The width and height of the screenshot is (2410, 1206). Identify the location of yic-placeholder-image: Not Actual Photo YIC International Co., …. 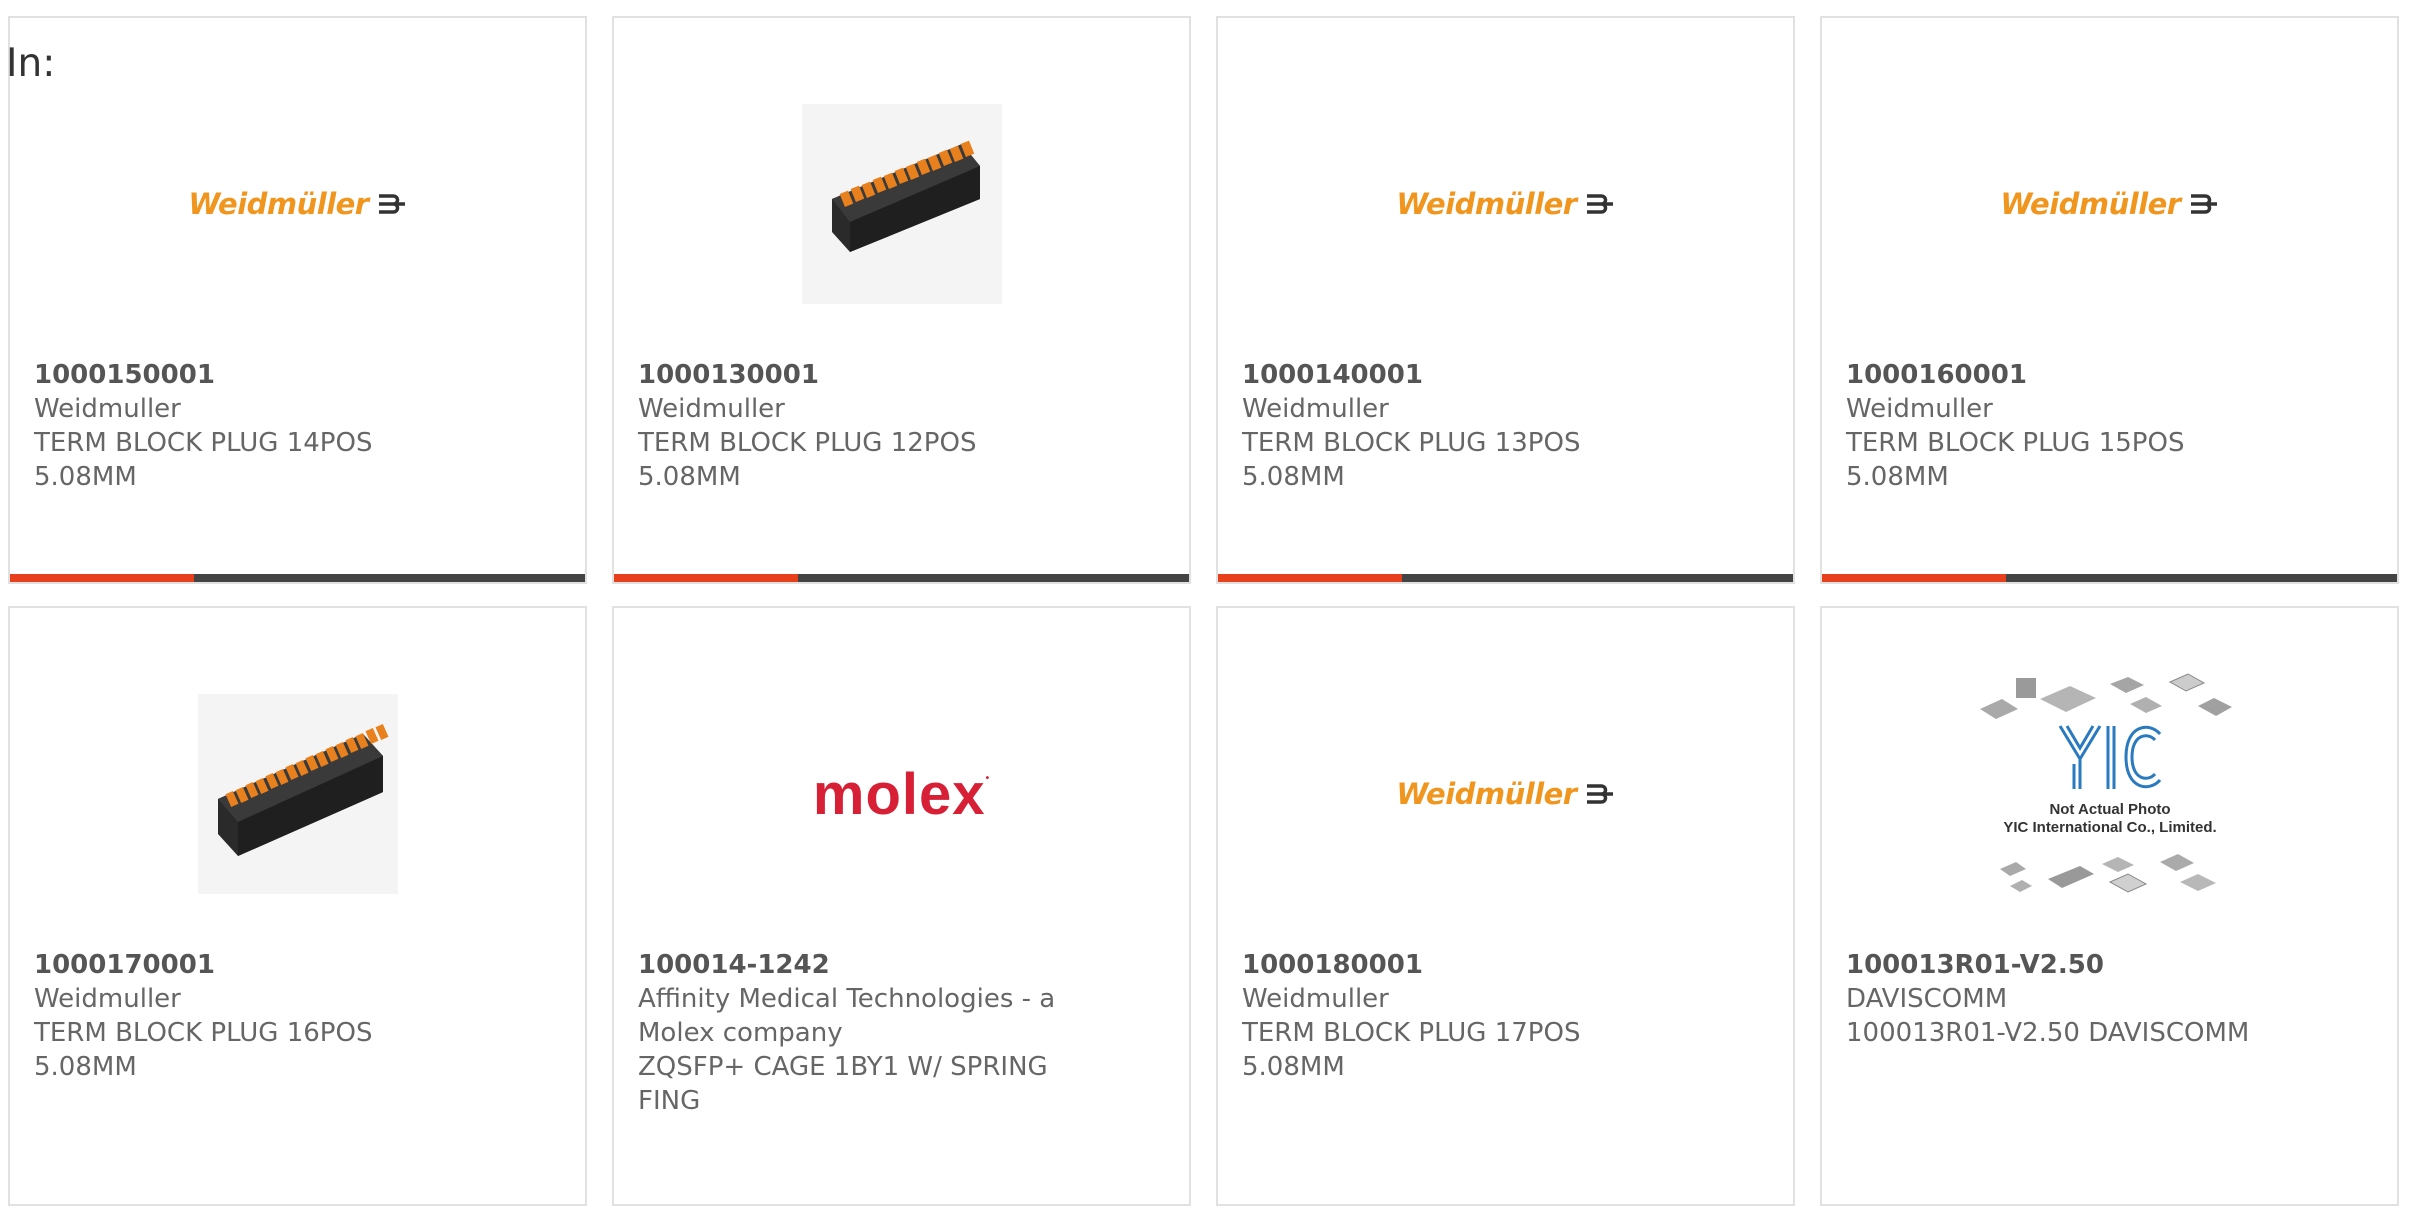
(2105, 783).